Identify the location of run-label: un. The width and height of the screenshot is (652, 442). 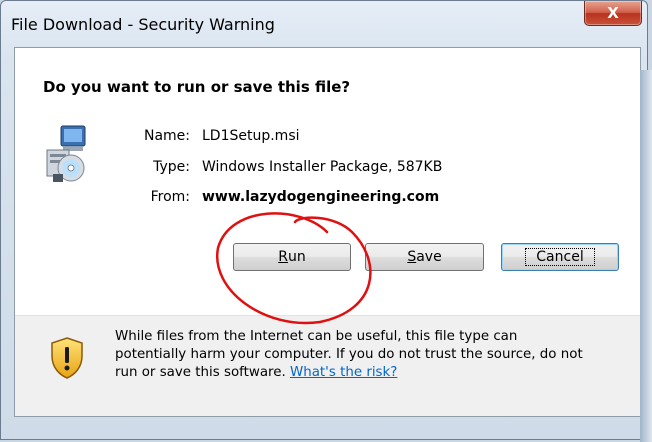
(296, 257).